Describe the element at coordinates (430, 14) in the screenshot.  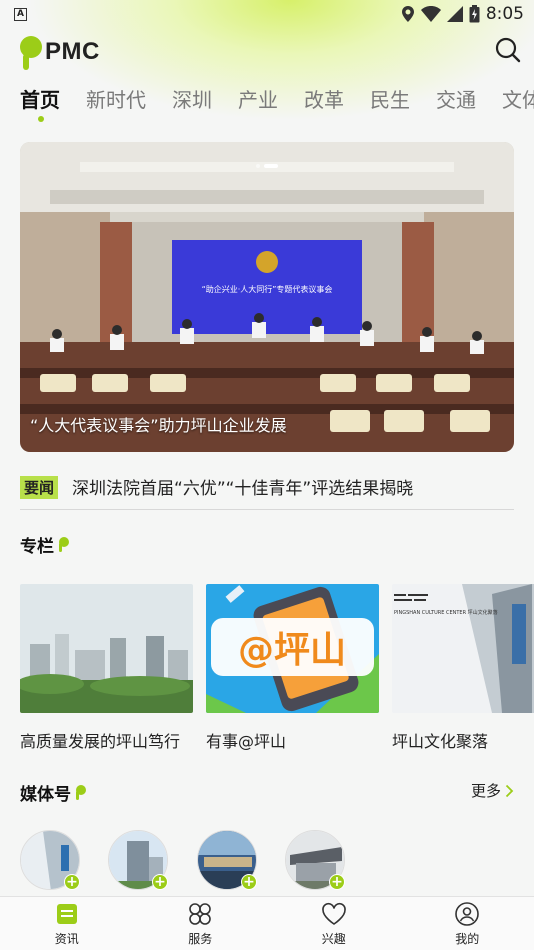
I see `wifi-icon` at that location.